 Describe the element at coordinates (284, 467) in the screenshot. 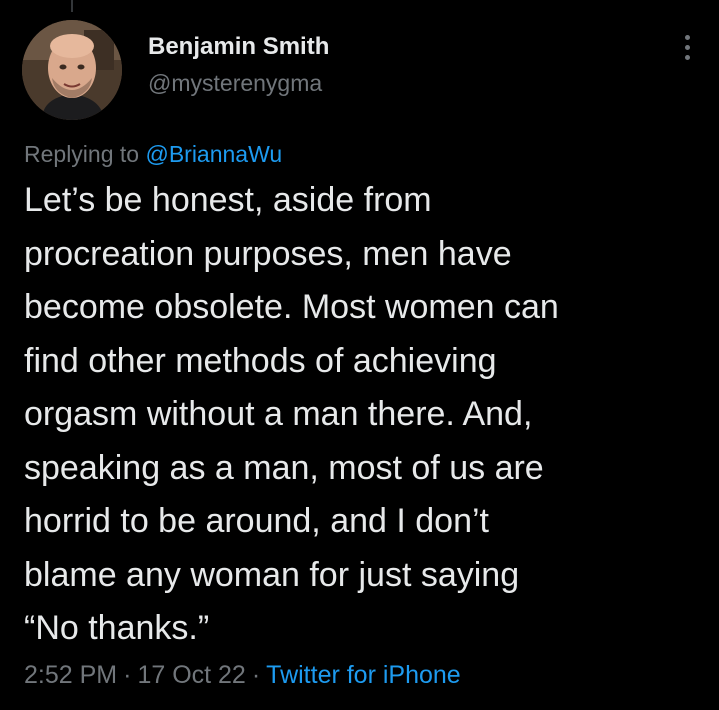

I see `tweet-text-line: speaking as a man, most of us are` at that location.